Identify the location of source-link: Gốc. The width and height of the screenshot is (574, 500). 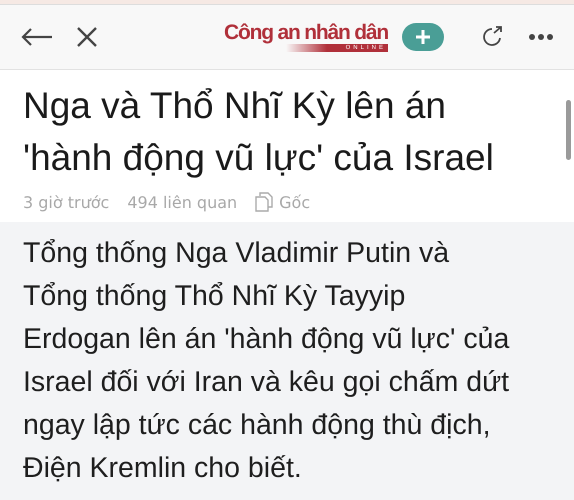
(294, 202).